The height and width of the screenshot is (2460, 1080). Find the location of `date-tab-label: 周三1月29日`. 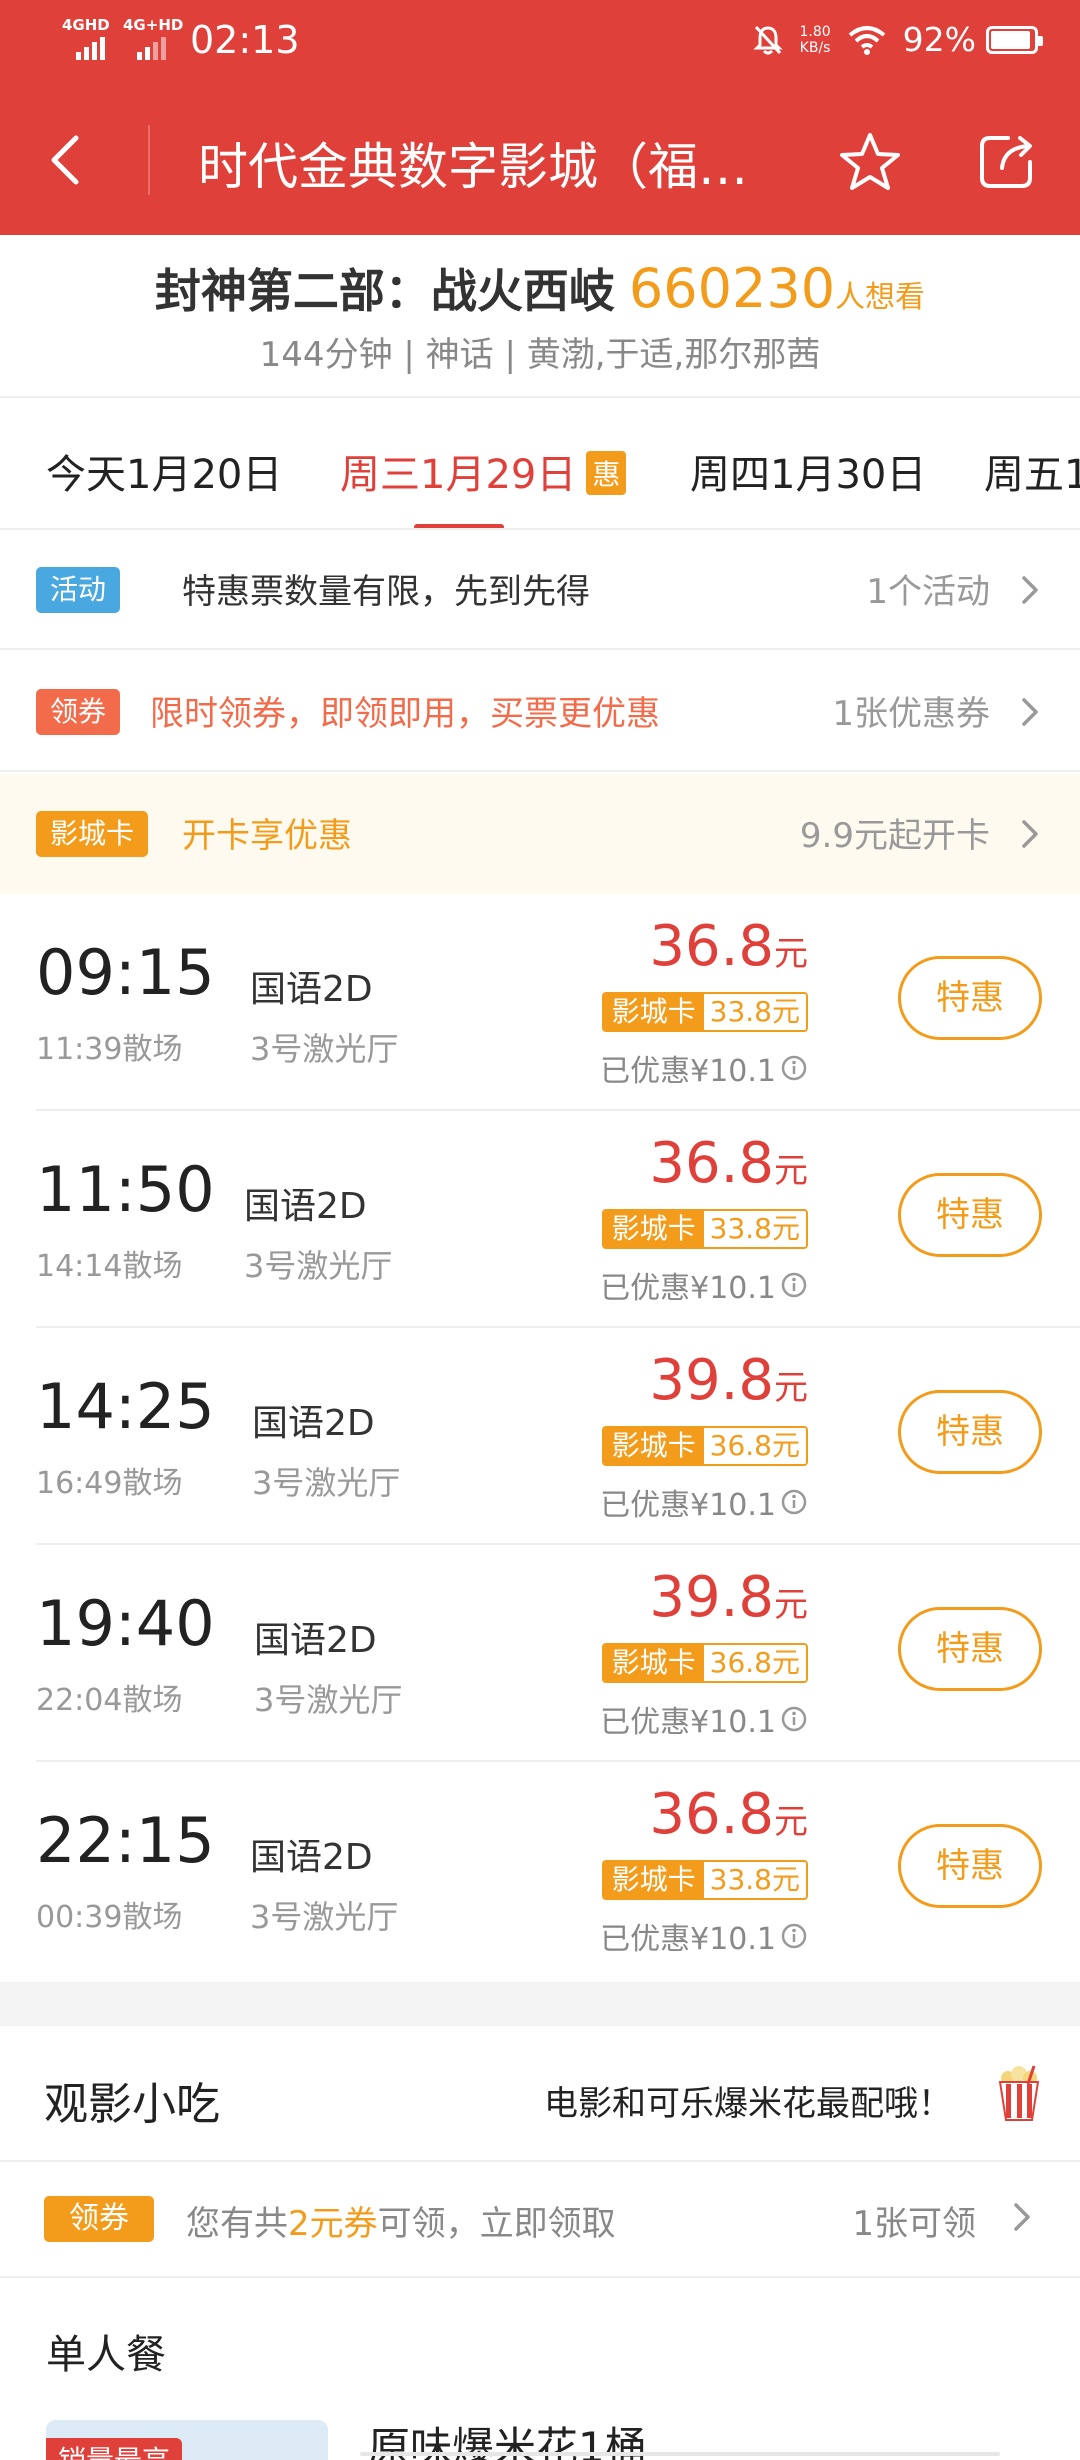

date-tab-label: 周三1月29日 is located at coordinates (458, 475).